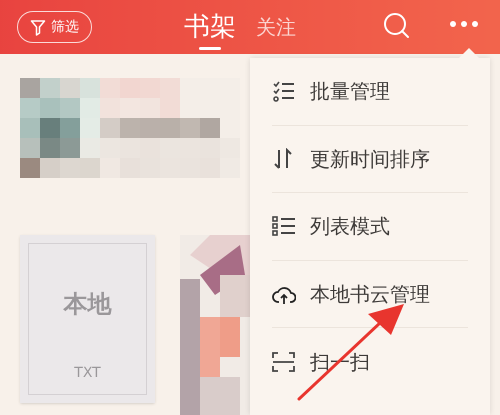 The height and width of the screenshot is (415, 500). Describe the element at coordinates (284, 361) in the screenshot. I see `scan-icon` at that location.